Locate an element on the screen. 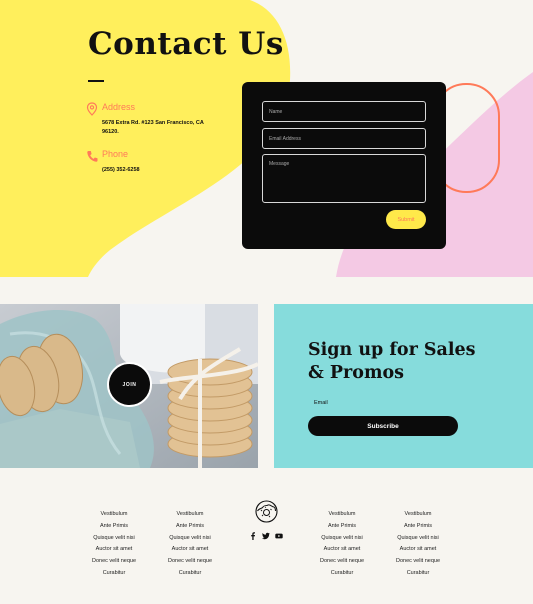 The image size is (533, 604). message-input is located at coordinates (344, 178).